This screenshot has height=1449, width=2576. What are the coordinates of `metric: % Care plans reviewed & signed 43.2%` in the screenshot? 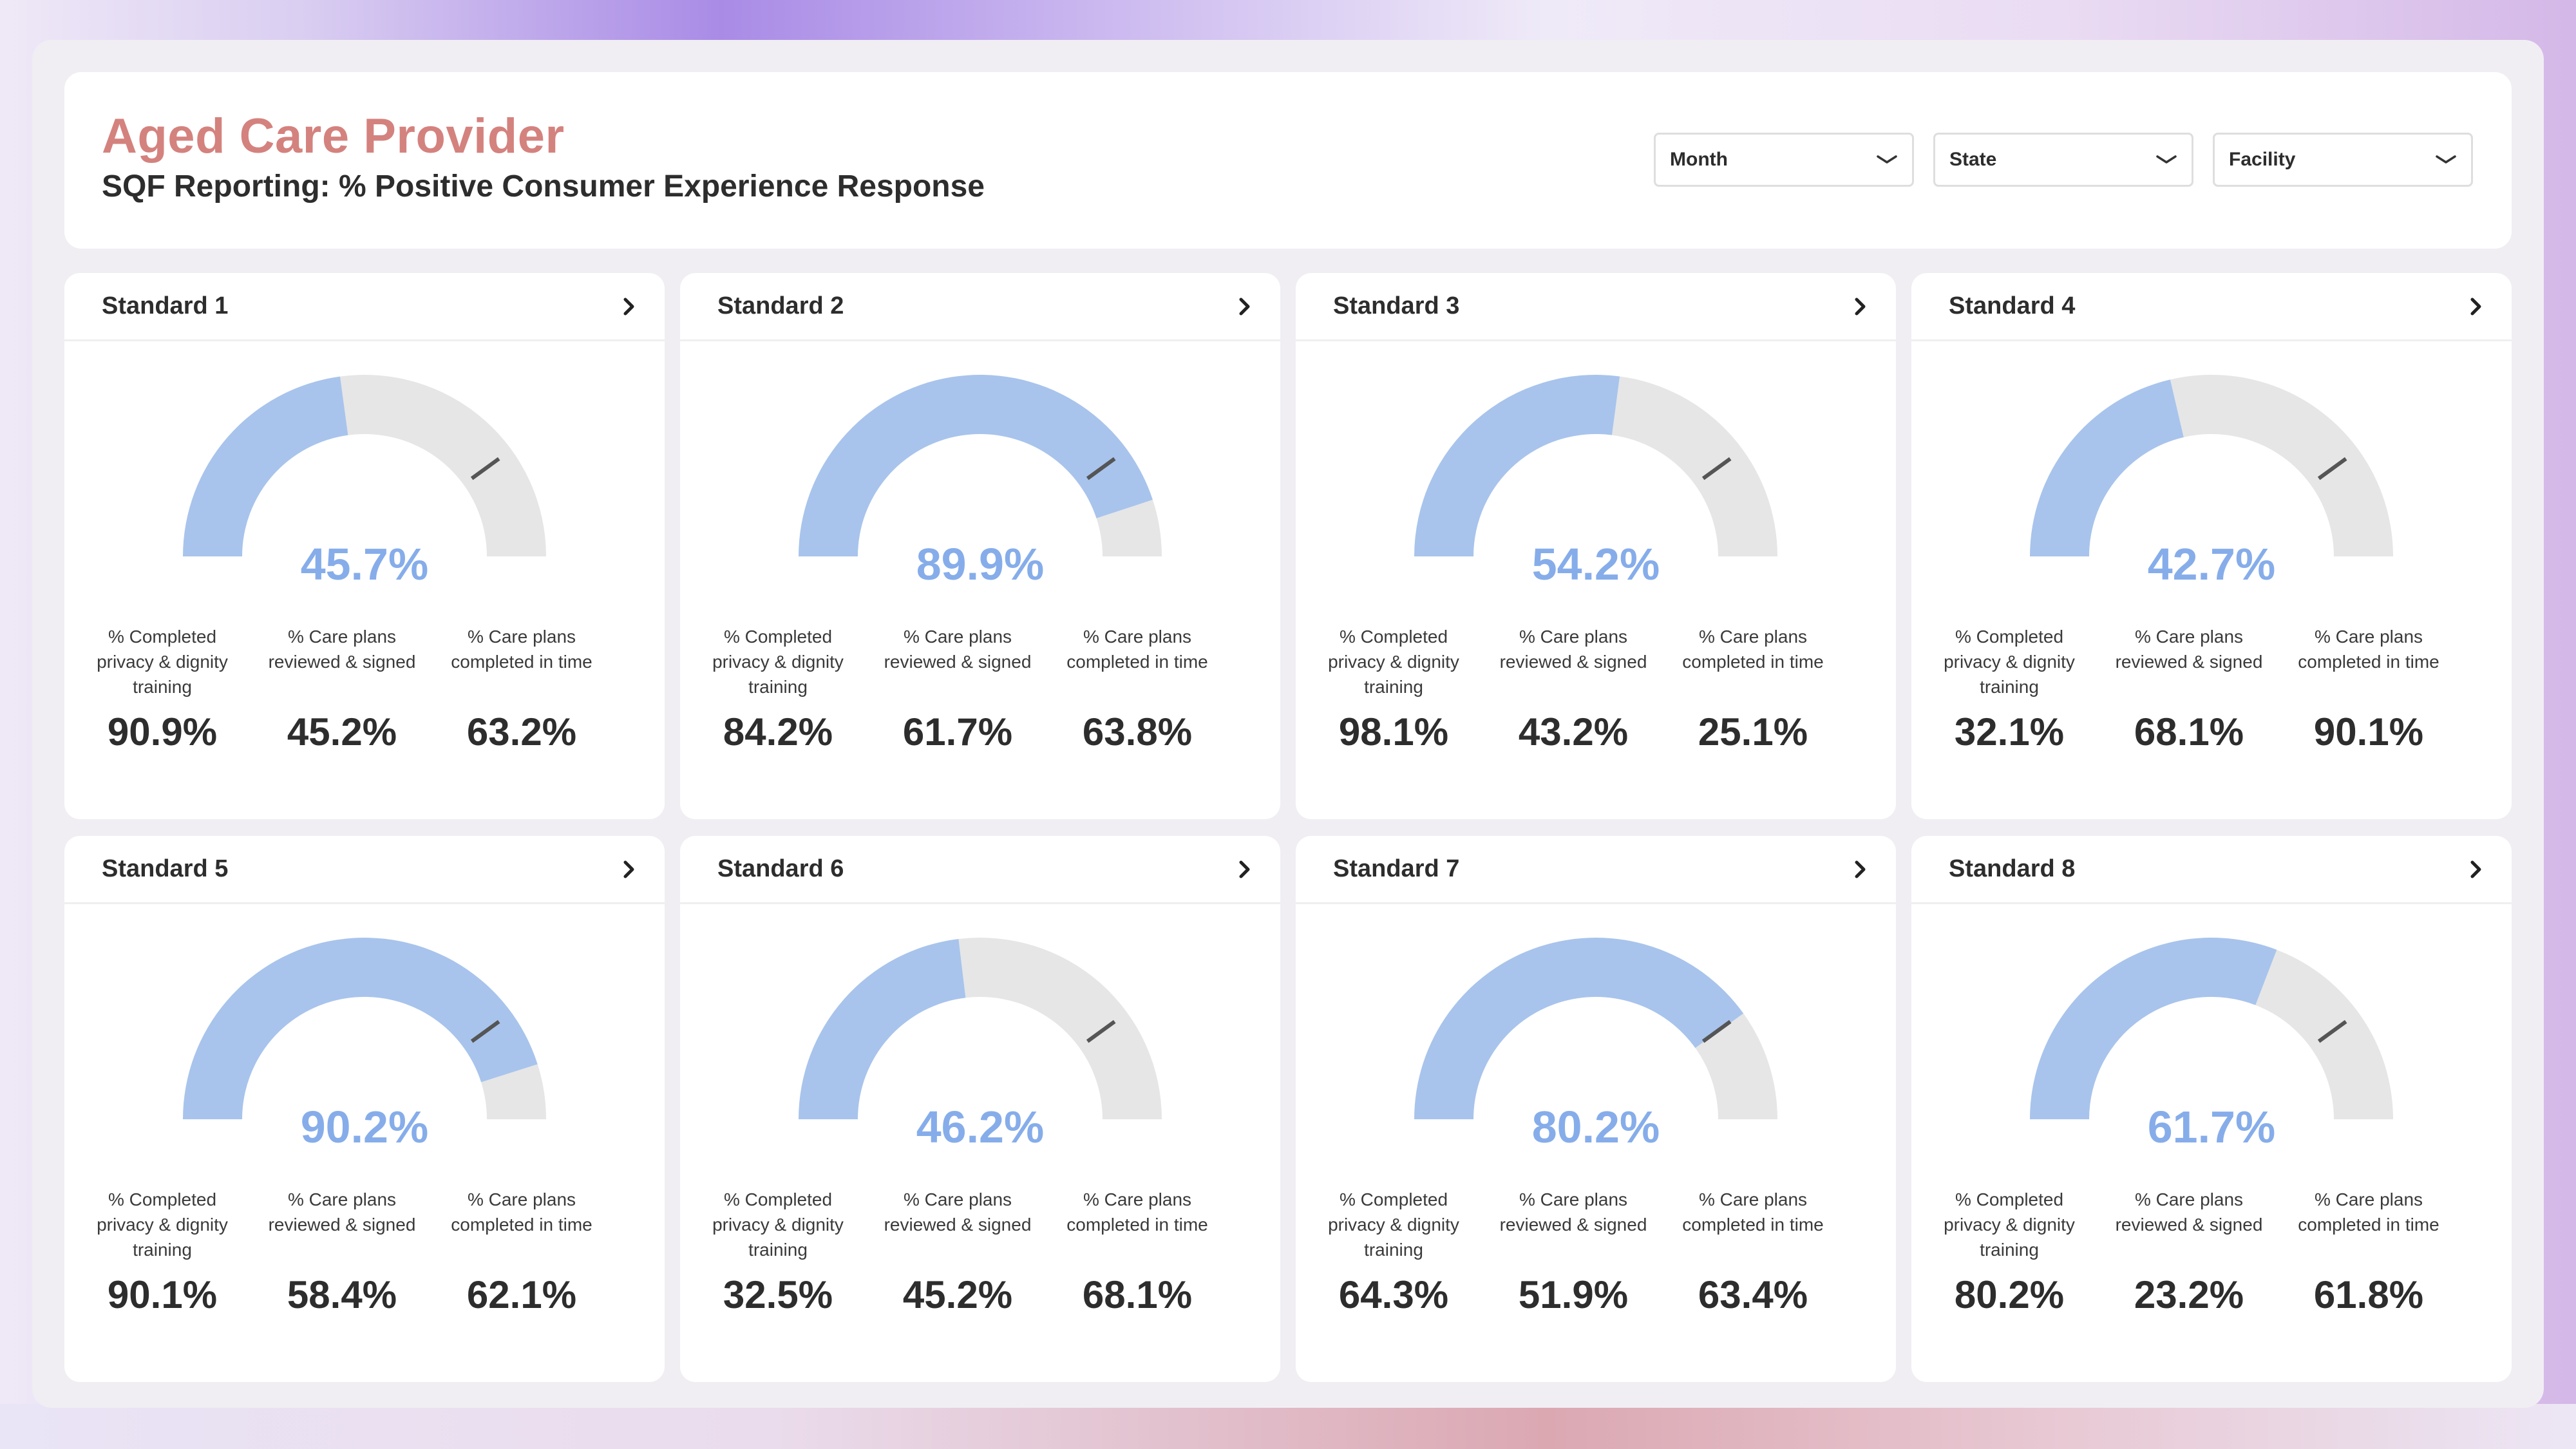 It's located at (1574, 689).